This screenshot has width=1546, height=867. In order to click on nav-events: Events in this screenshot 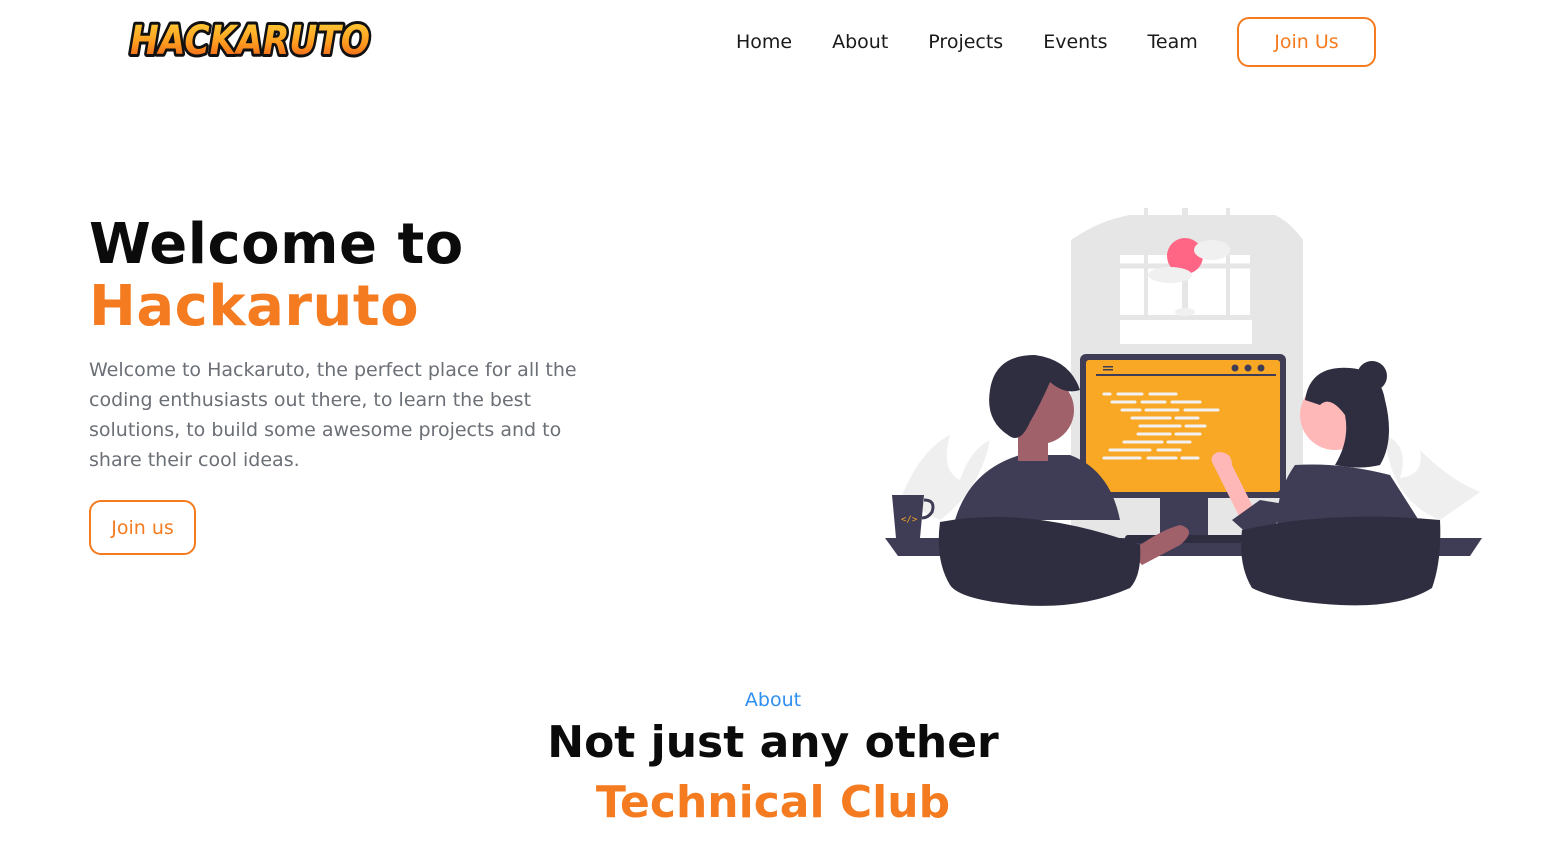, I will do `click(1075, 42)`.